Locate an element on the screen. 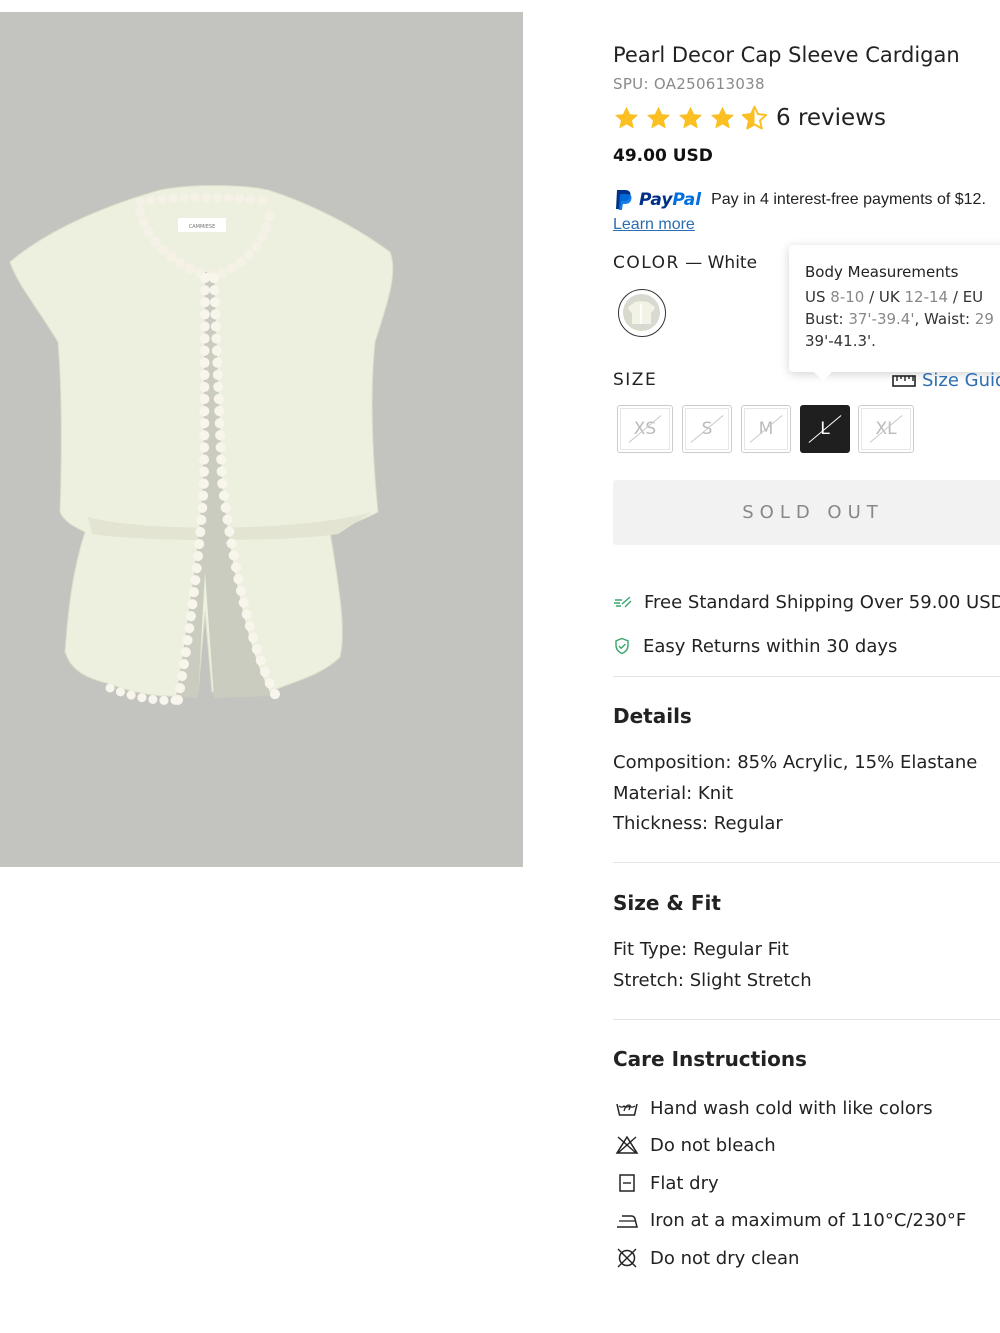 The image size is (1000, 1333). size-guide-link: Size Guide is located at coordinates (946, 380).